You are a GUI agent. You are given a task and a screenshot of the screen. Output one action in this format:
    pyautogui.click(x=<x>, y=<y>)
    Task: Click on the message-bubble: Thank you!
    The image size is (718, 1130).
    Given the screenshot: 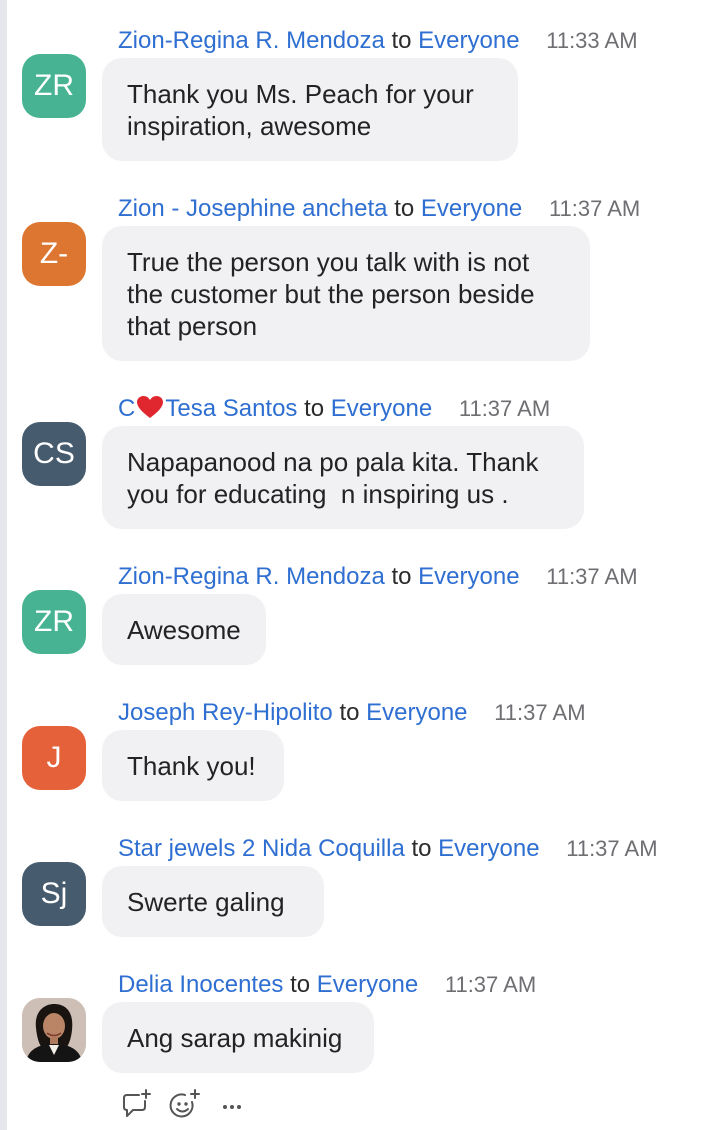 What is the action you would take?
    pyautogui.click(x=193, y=765)
    